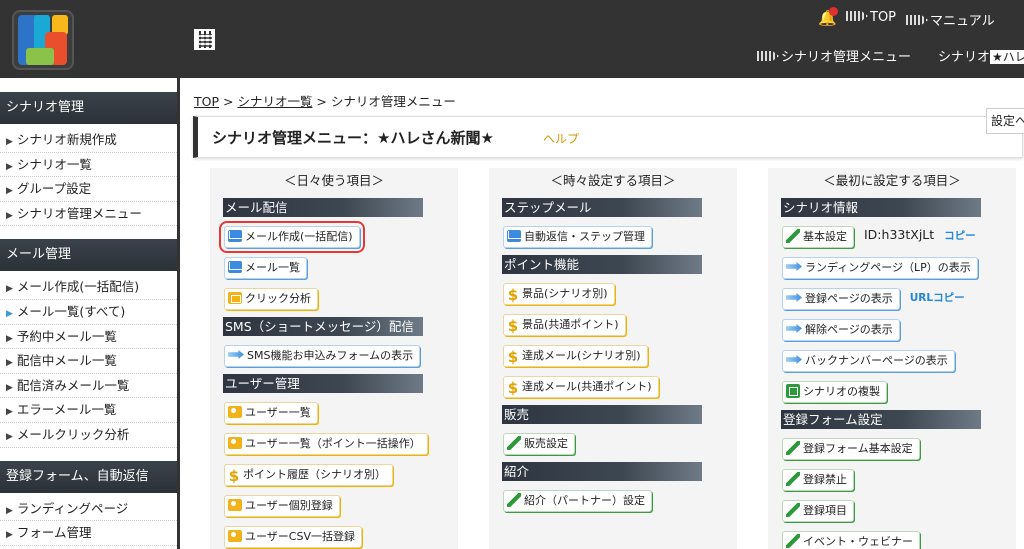 The image size is (1024, 549). I want to click on column-title: ＜最初に設定する項目＞, so click(892, 180).